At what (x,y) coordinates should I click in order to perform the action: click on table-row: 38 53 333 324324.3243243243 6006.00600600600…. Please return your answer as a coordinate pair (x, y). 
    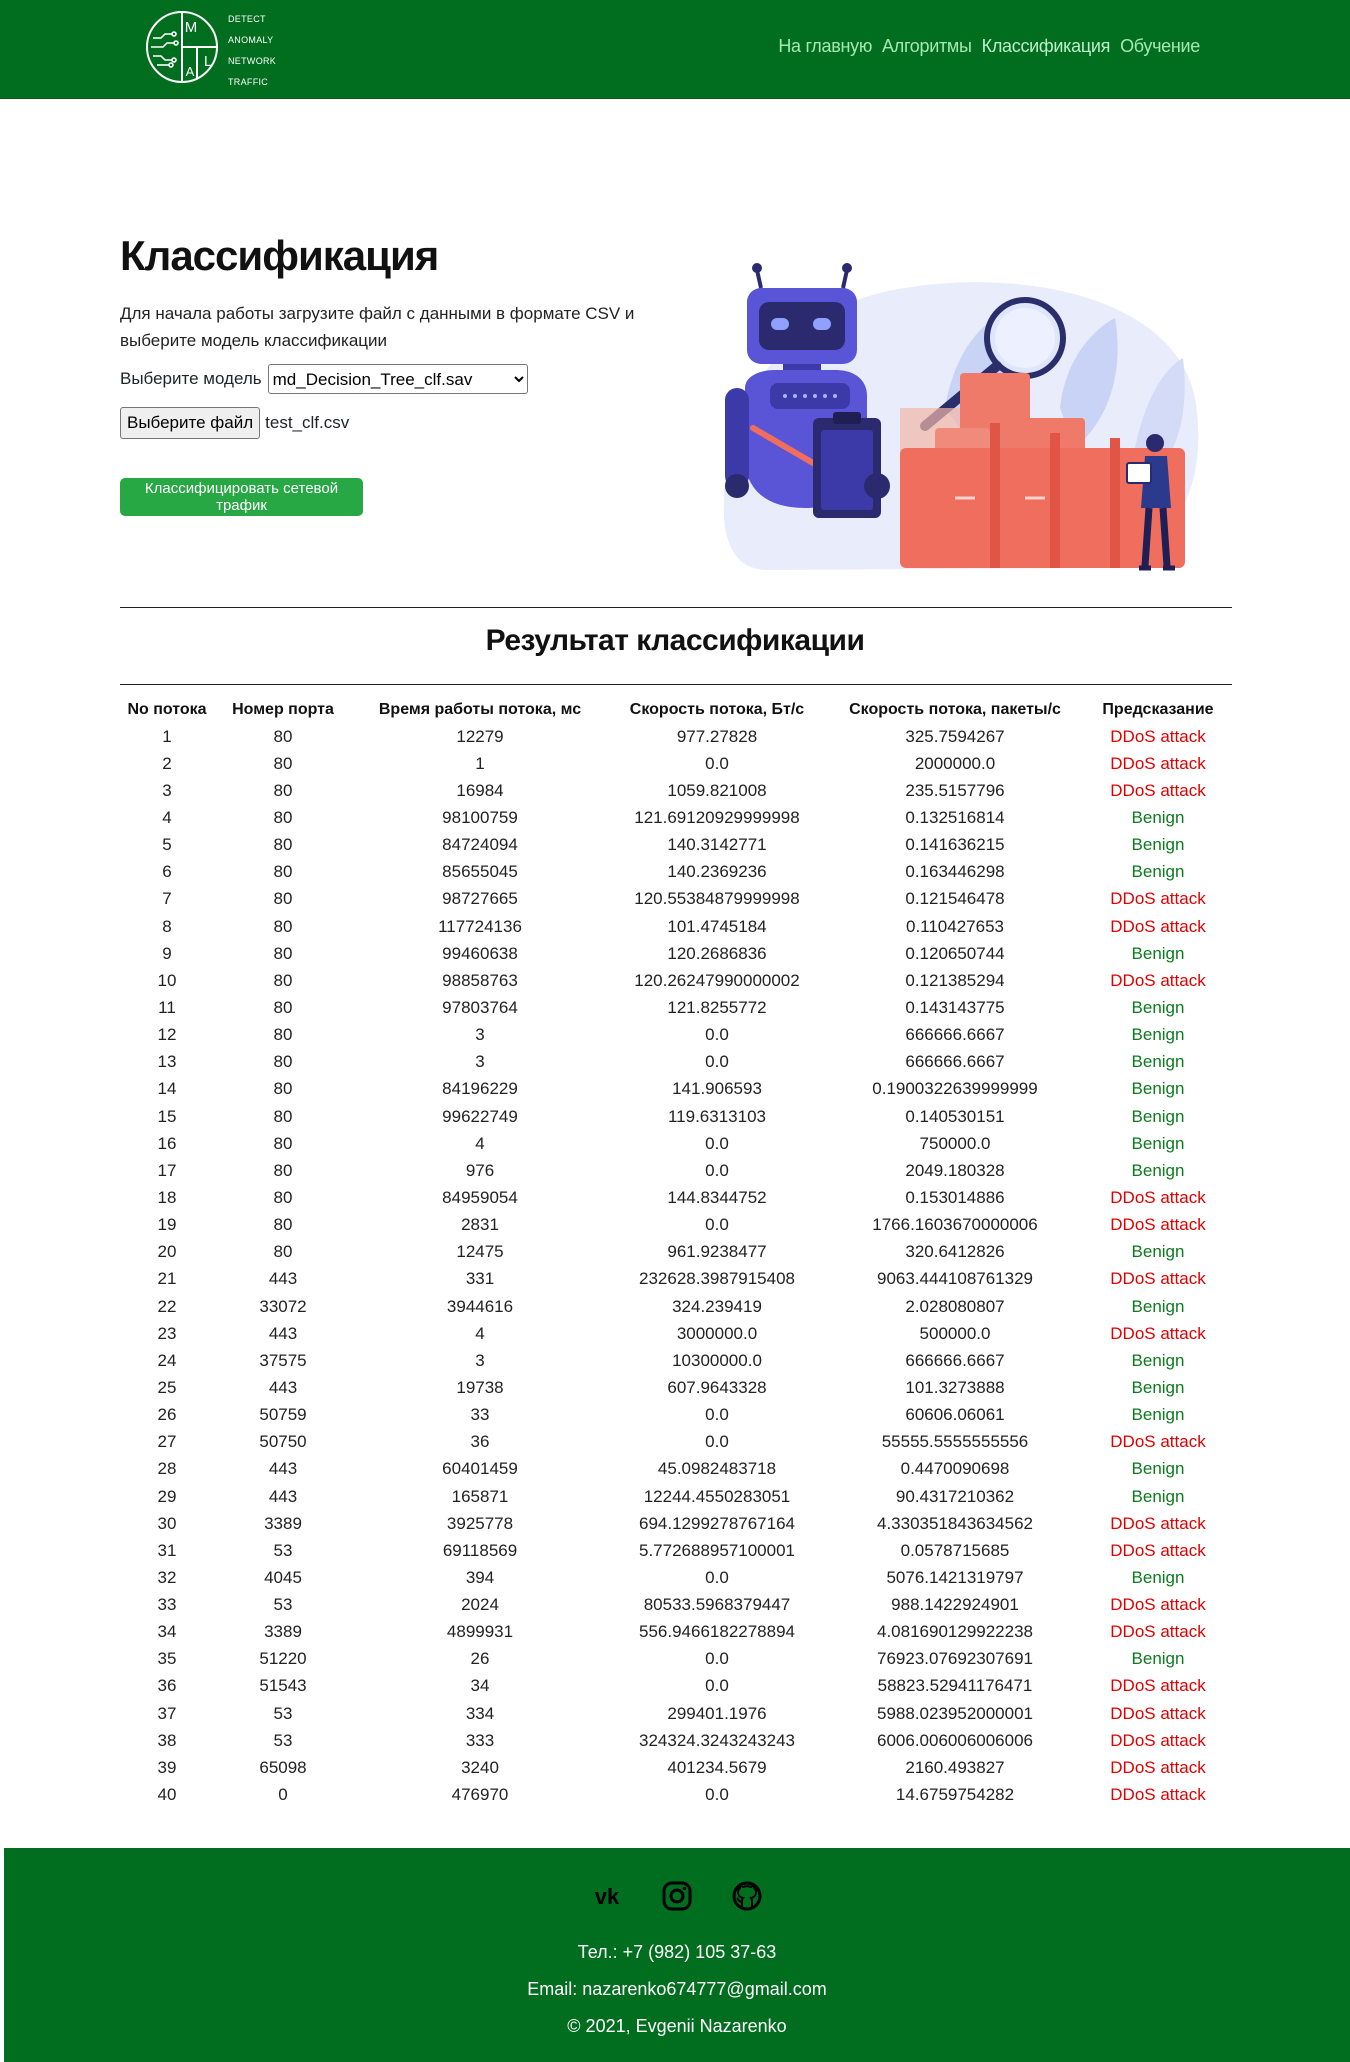
    Looking at the image, I should click on (676, 1740).